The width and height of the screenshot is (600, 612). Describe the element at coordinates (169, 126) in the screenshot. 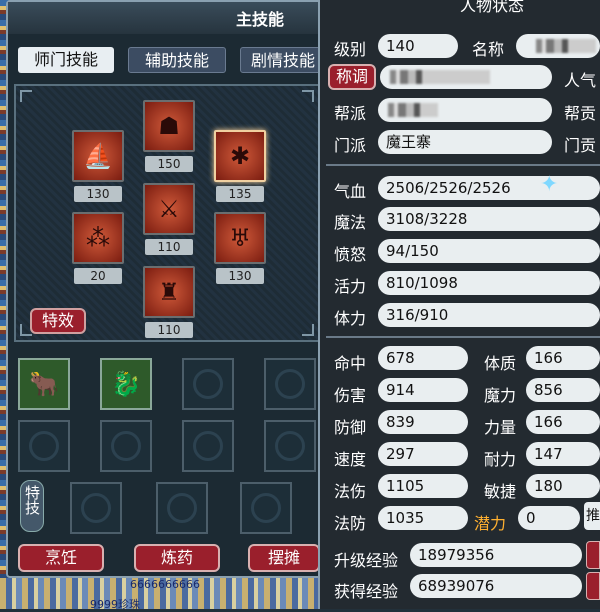

I see `skill-demon-face-icon: ☗` at that location.